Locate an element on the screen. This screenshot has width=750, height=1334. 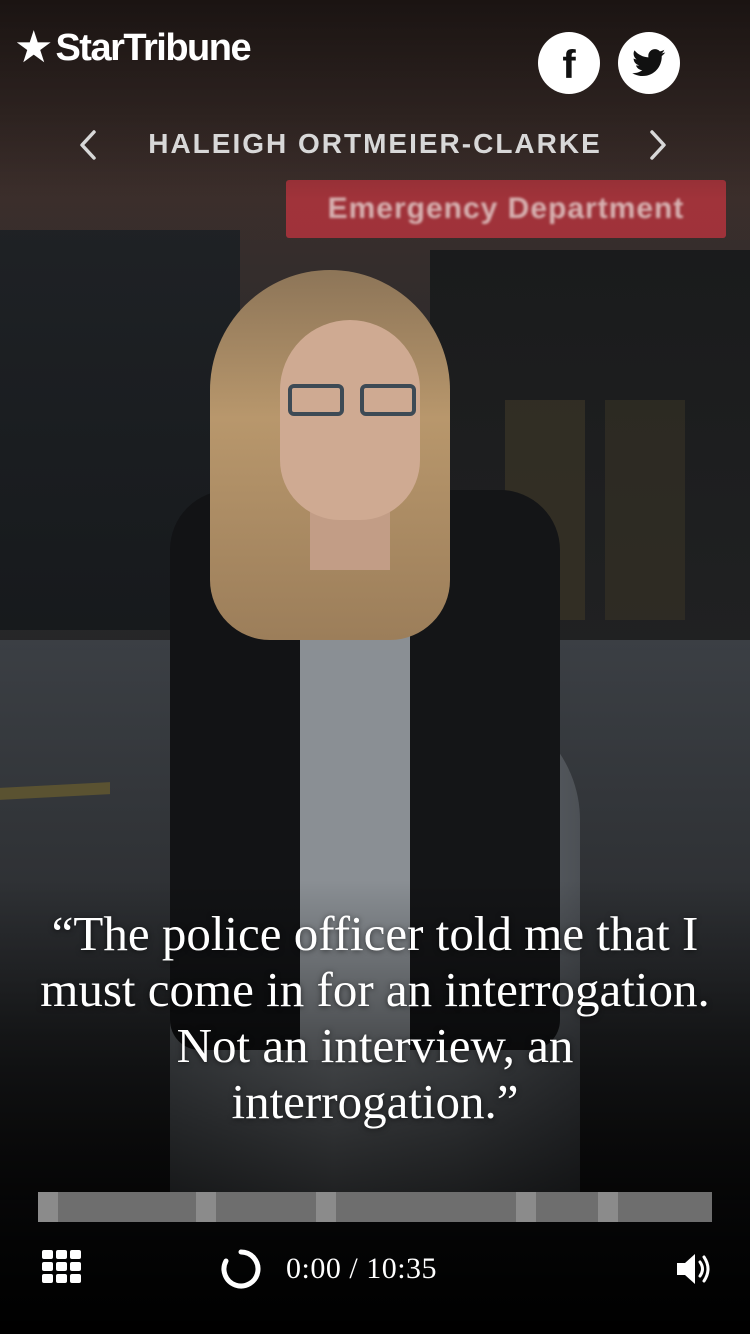
player-controls: 0:00 / 10:35 is located at coordinates (375, 1270).